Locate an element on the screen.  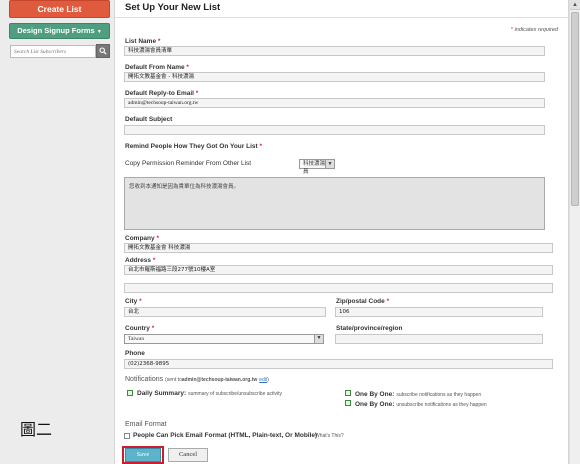
permission-reminder-textarea: 您收到本通知是因為貴單位為科技濃湯會員。 is located at coordinates (334, 203).